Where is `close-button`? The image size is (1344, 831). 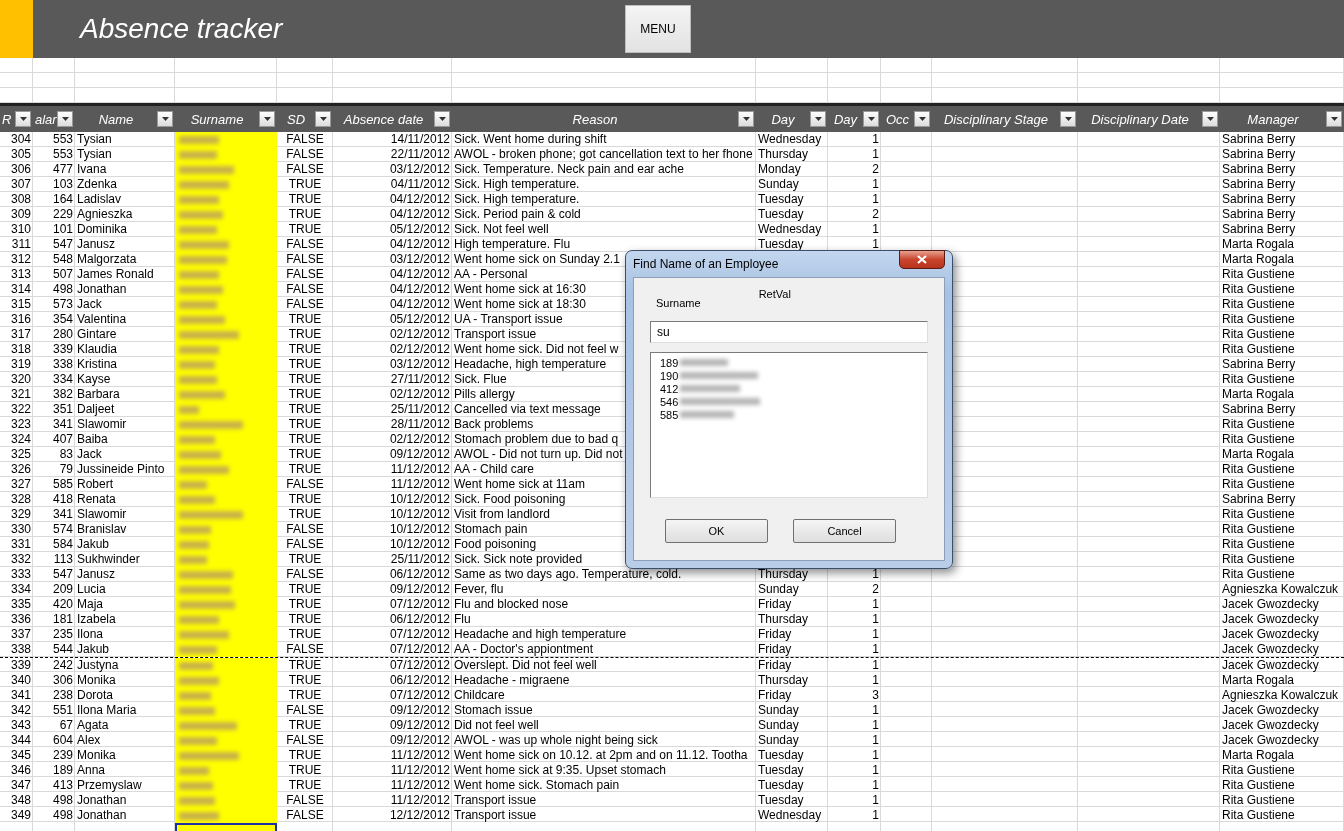 close-button is located at coordinates (922, 259).